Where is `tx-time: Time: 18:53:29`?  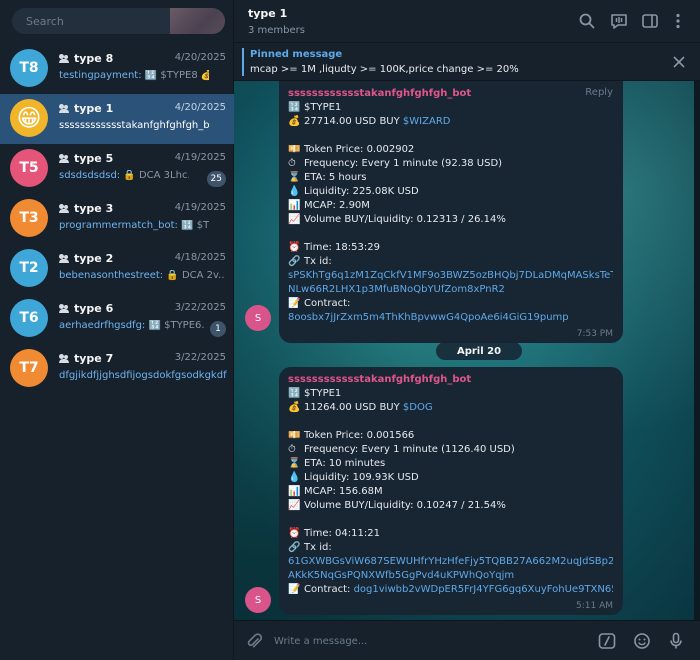 tx-time: Time: 18:53:29 is located at coordinates (342, 247).